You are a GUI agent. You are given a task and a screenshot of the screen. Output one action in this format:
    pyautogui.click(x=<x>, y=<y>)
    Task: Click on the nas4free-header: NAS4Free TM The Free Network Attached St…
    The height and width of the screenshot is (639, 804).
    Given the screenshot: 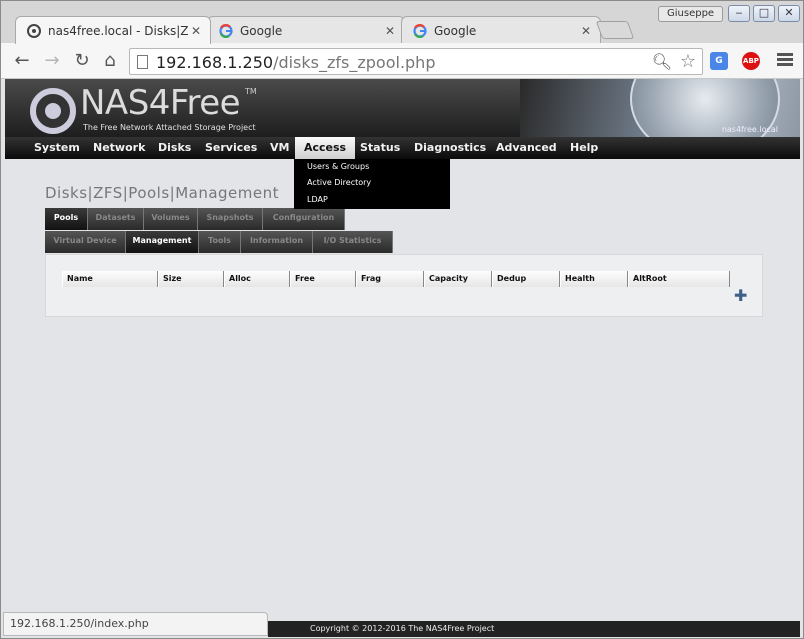 What is the action you would take?
    pyautogui.click(x=402, y=108)
    